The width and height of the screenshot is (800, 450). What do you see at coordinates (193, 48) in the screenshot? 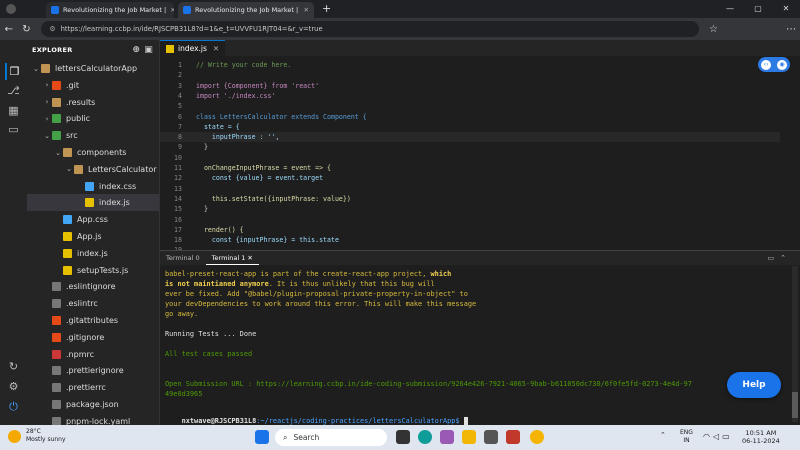
I see `editor-tab-index-js: index.js ✕` at bounding box center [193, 48].